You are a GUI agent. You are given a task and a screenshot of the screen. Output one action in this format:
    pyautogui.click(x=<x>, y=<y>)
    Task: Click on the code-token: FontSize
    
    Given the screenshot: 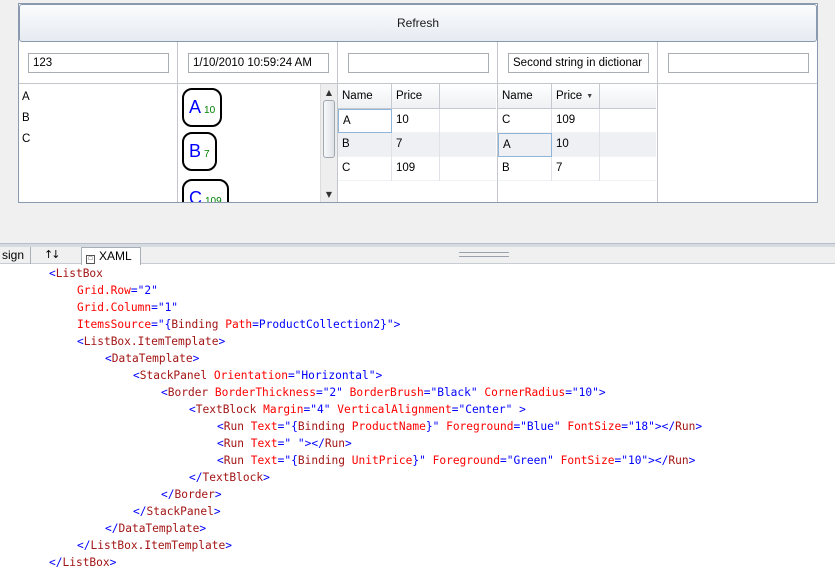 What is the action you would take?
    pyautogui.click(x=584, y=460)
    